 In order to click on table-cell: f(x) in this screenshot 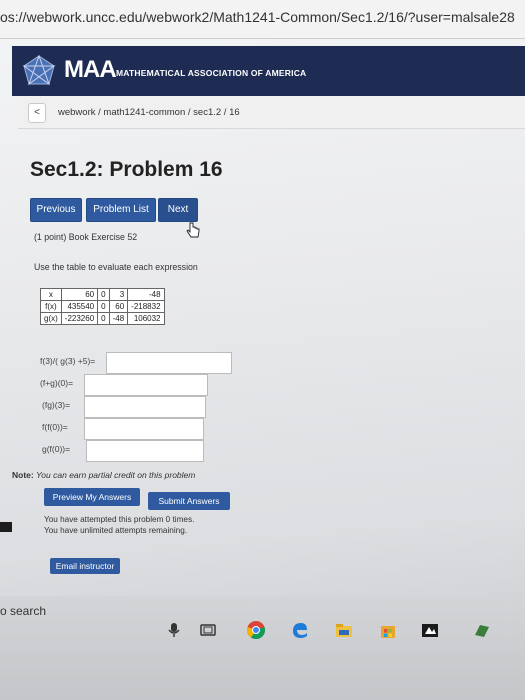, I will do `click(51, 306)`.